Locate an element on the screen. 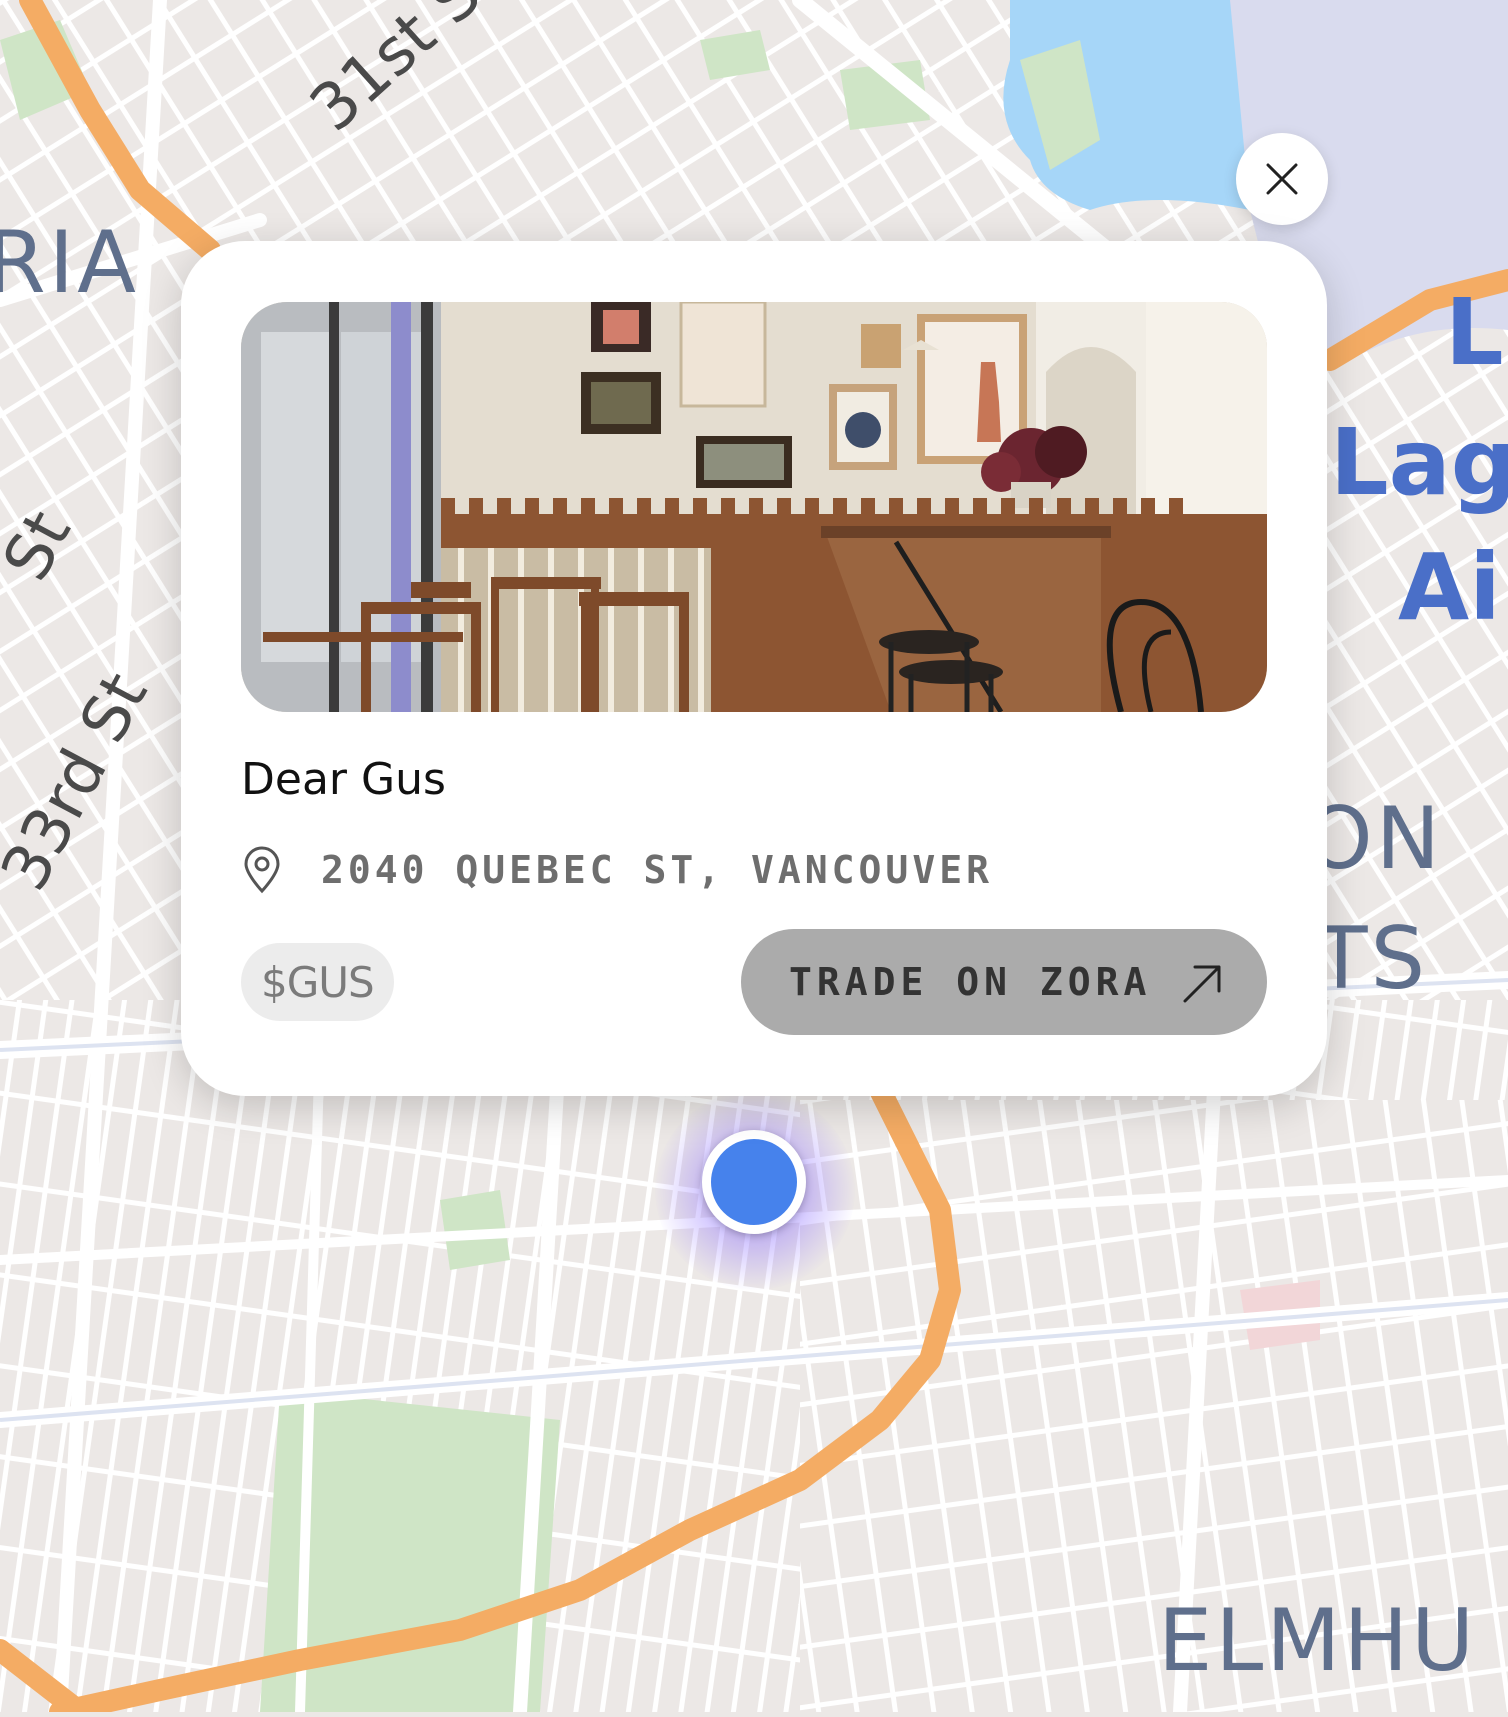 Image resolution: width=1508 pixels, height=1717 pixels. place-name: Dear Gus is located at coordinates (343, 779).